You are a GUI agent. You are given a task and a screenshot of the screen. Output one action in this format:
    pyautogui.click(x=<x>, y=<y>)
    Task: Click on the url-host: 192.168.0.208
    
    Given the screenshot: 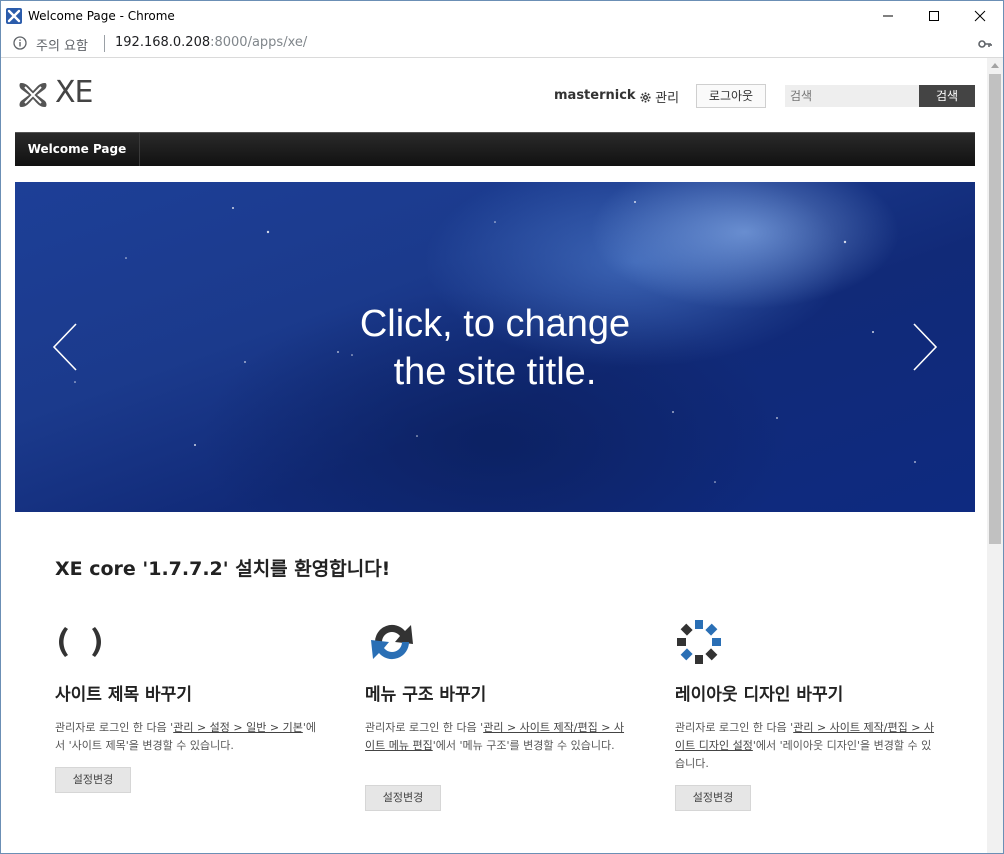 What is the action you would take?
    pyautogui.click(x=163, y=42)
    